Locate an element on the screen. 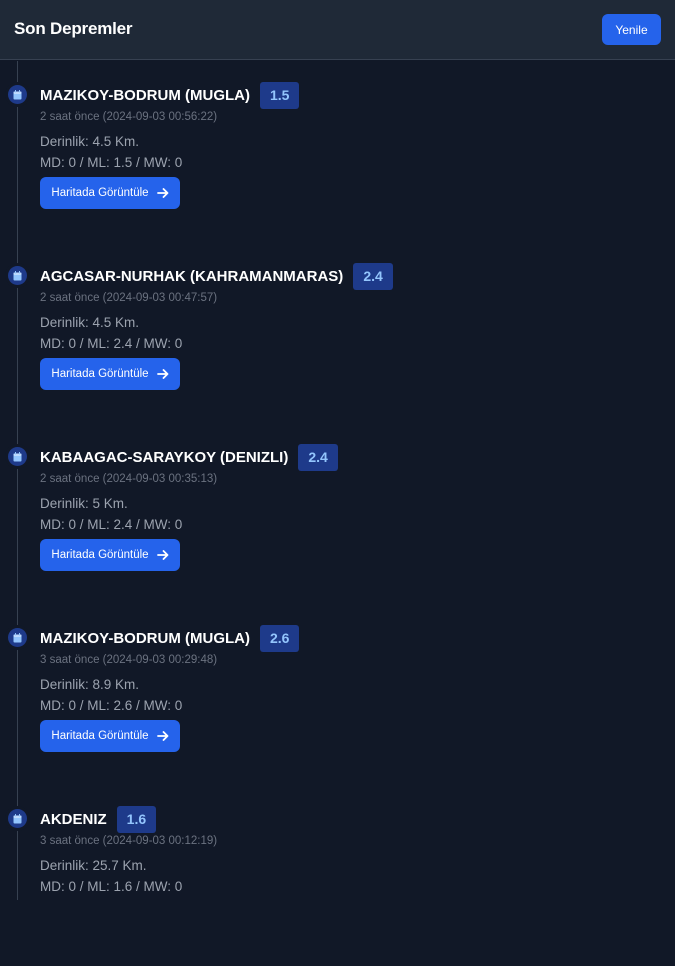 Image resolution: width=675 pixels, height=966 pixels. magnitude-badge: 1.5 is located at coordinates (279, 95).